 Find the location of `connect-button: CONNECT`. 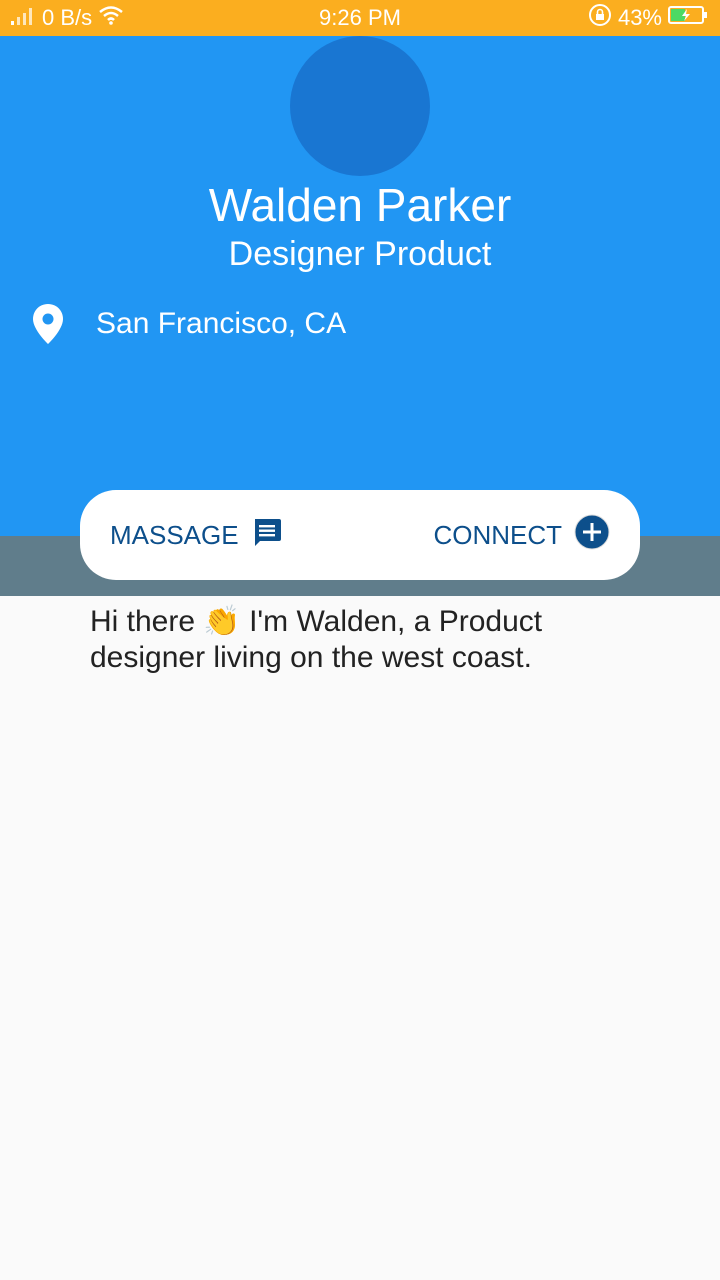

connect-button: CONNECT is located at coordinates (521, 535).